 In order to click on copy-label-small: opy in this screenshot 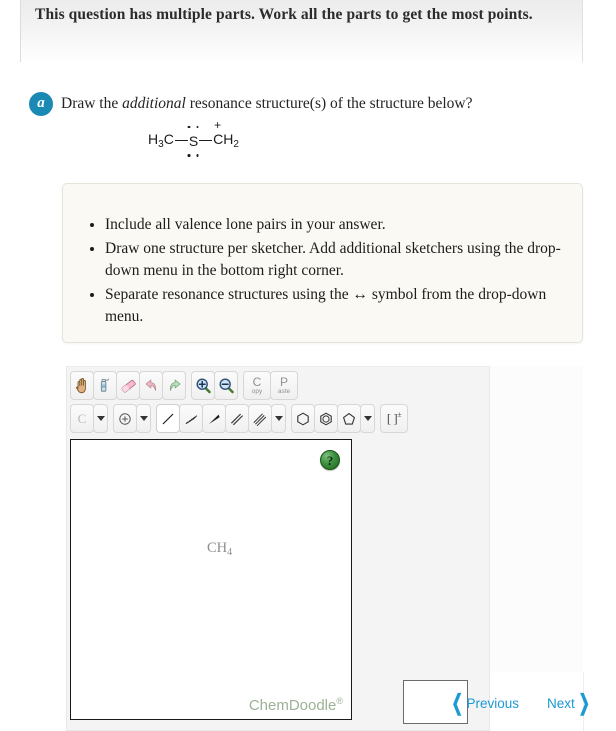, I will do `click(257, 391)`.